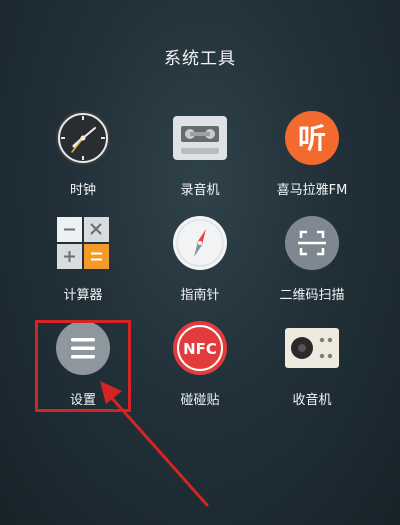  What do you see at coordinates (83, 366) in the screenshot?
I see `highlight-box` at bounding box center [83, 366].